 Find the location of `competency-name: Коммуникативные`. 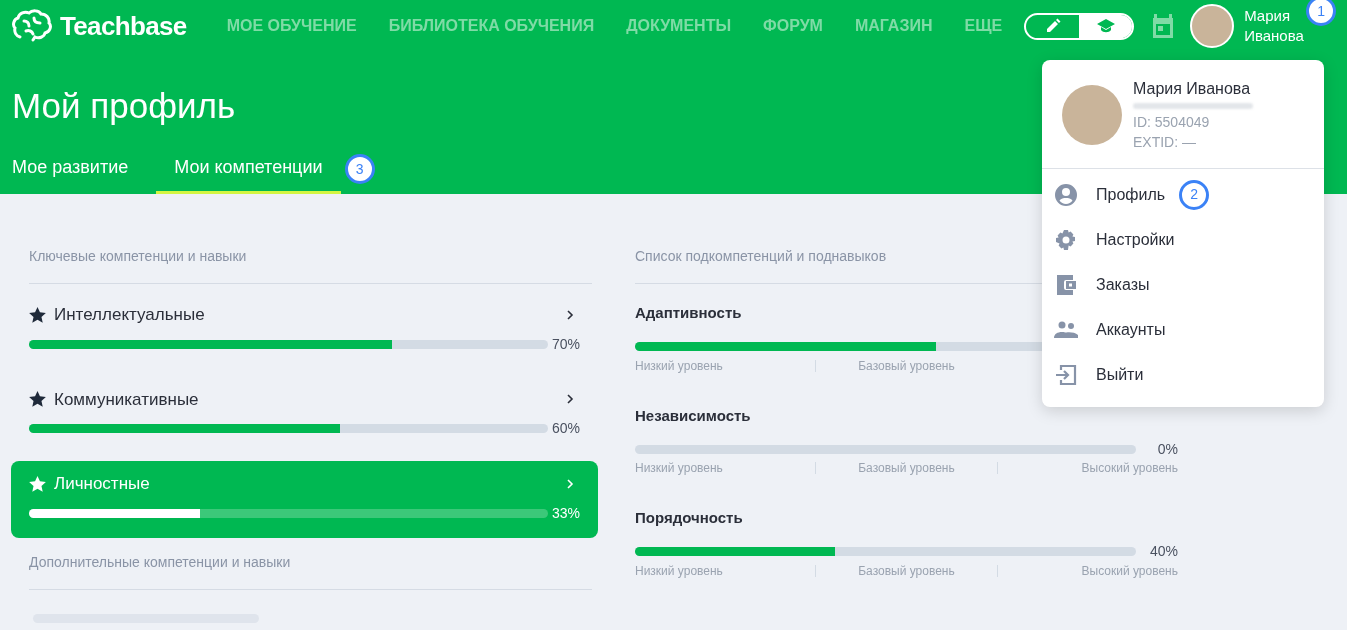

competency-name: Коммуникативные is located at coordinates (126, 399).